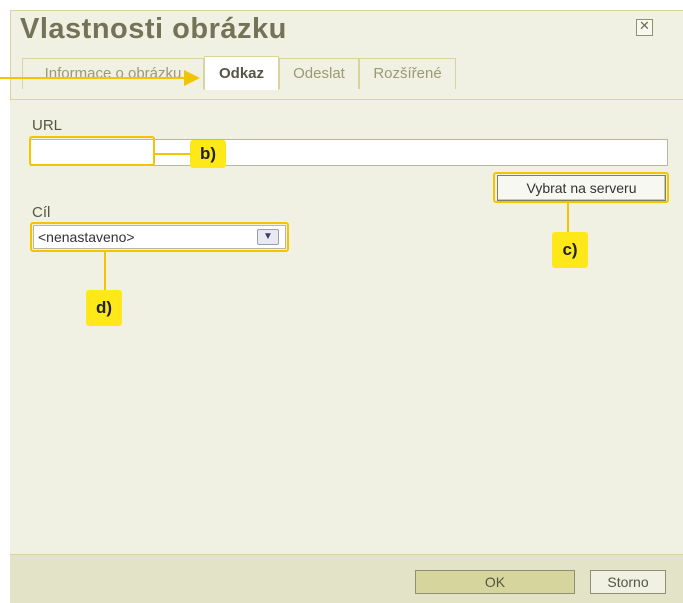 The width and height of the screenshot is (683, 603). What do you see at coordinates (173, 154) in the screenshot?
I see `connector-b` at bounding box center [173, 154].